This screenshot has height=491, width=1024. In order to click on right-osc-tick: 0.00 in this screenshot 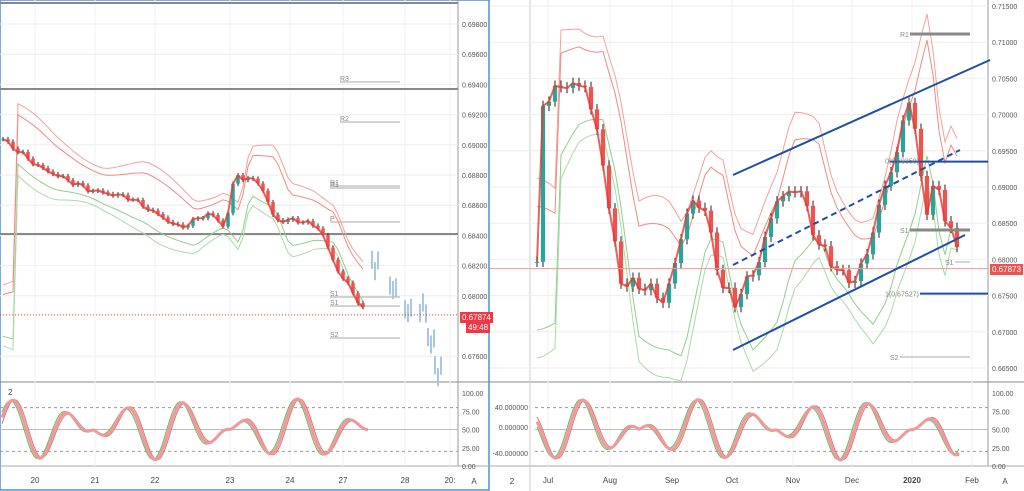, I will do `click(999, 467)`.